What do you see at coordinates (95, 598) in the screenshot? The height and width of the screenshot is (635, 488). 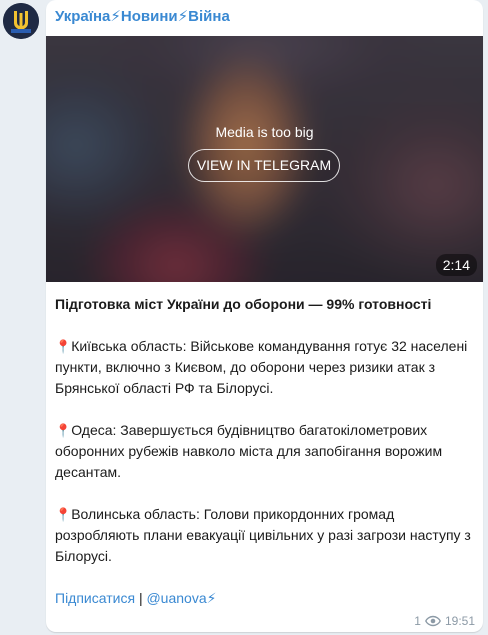 I see `subscribe-link: Підписатися` at bounding box center [95, 598].